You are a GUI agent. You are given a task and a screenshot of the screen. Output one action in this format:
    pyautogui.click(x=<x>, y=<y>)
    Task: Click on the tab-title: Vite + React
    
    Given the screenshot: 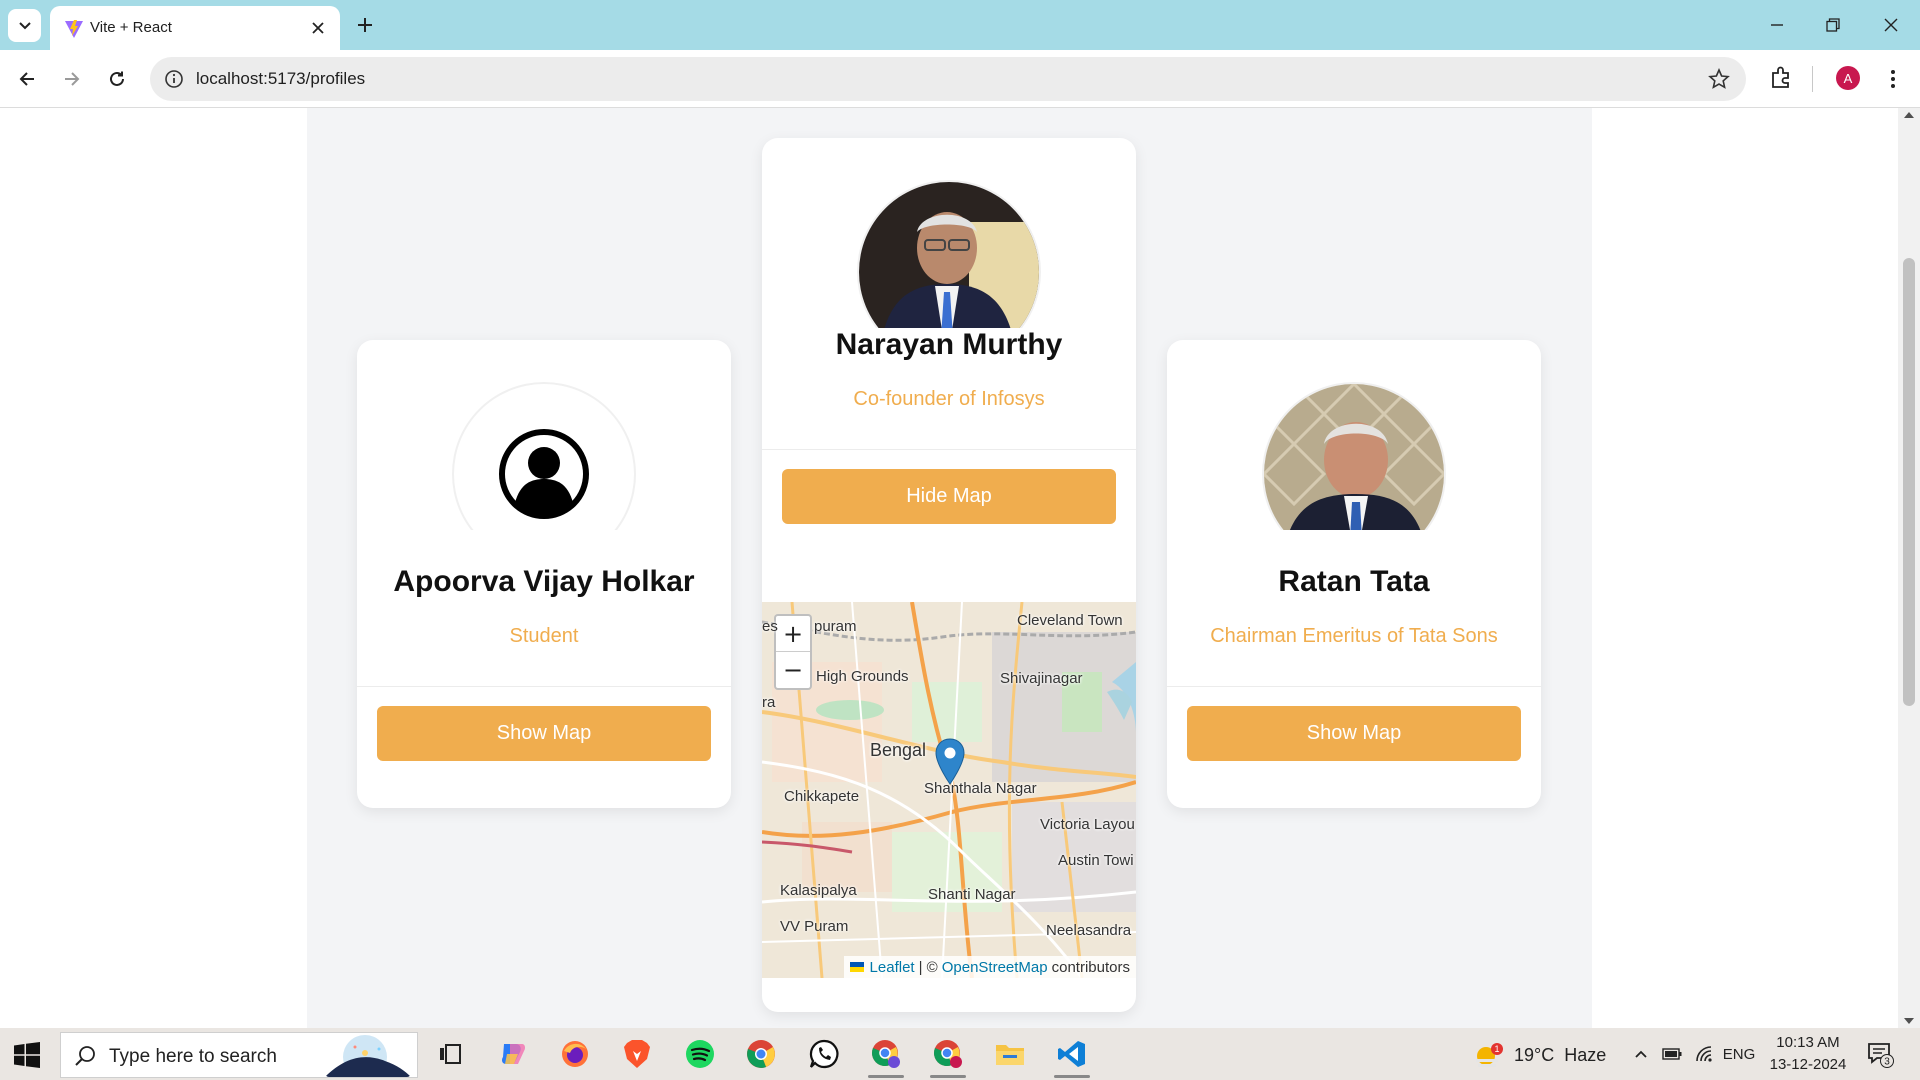 What is the action you would take?
    pyautogui.click(x=131, y=27)
    